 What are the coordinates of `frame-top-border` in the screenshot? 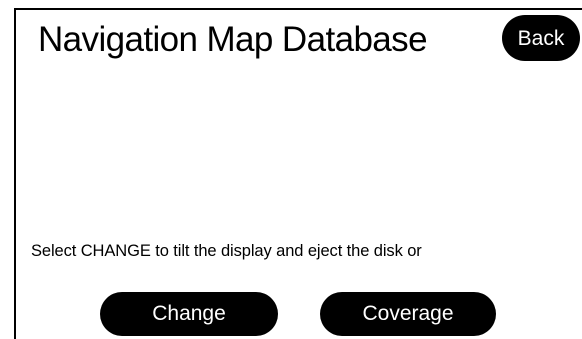 It's located at (298, 9).